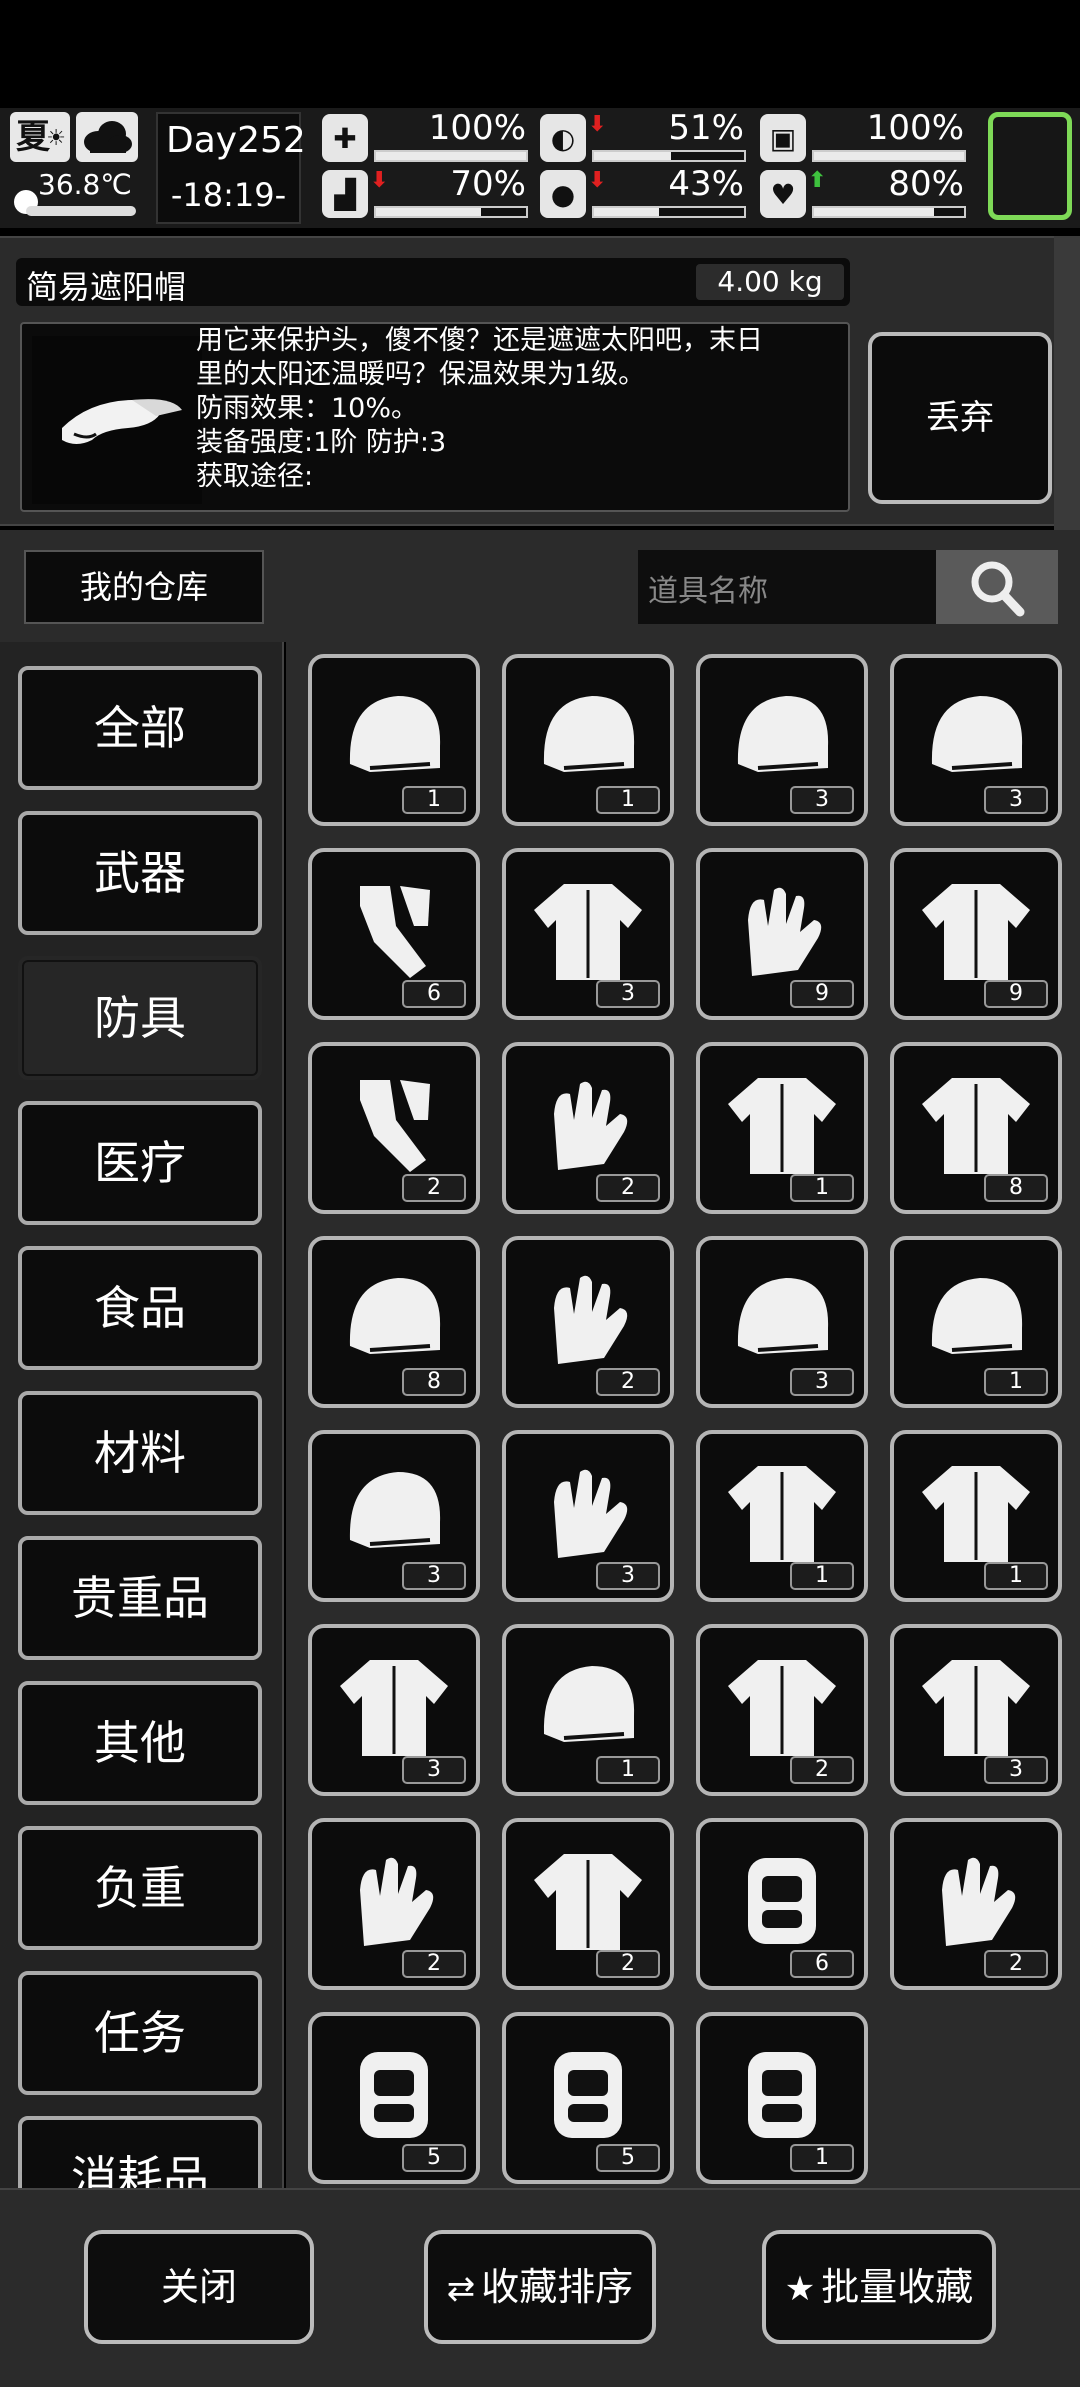 The height and width of the screenshot is (2387, 1080). Describe the element at coordinates (228, 195) in the screenshot. I see `time-of-day: -18:19-` at that location.